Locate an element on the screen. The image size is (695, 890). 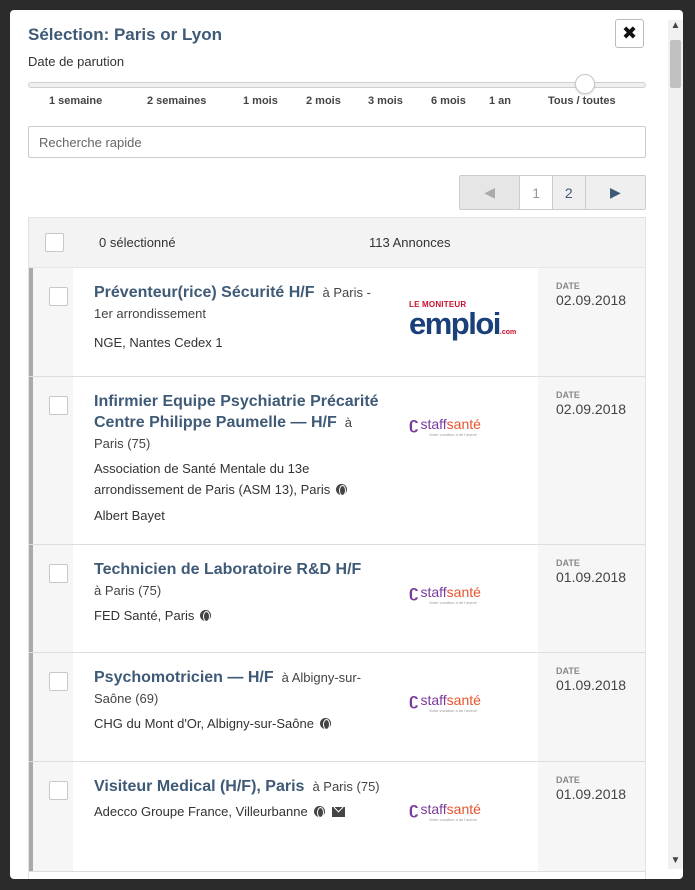
list-header: 0 sélectionné 113 Annonces is located at coordinates (337, 243).